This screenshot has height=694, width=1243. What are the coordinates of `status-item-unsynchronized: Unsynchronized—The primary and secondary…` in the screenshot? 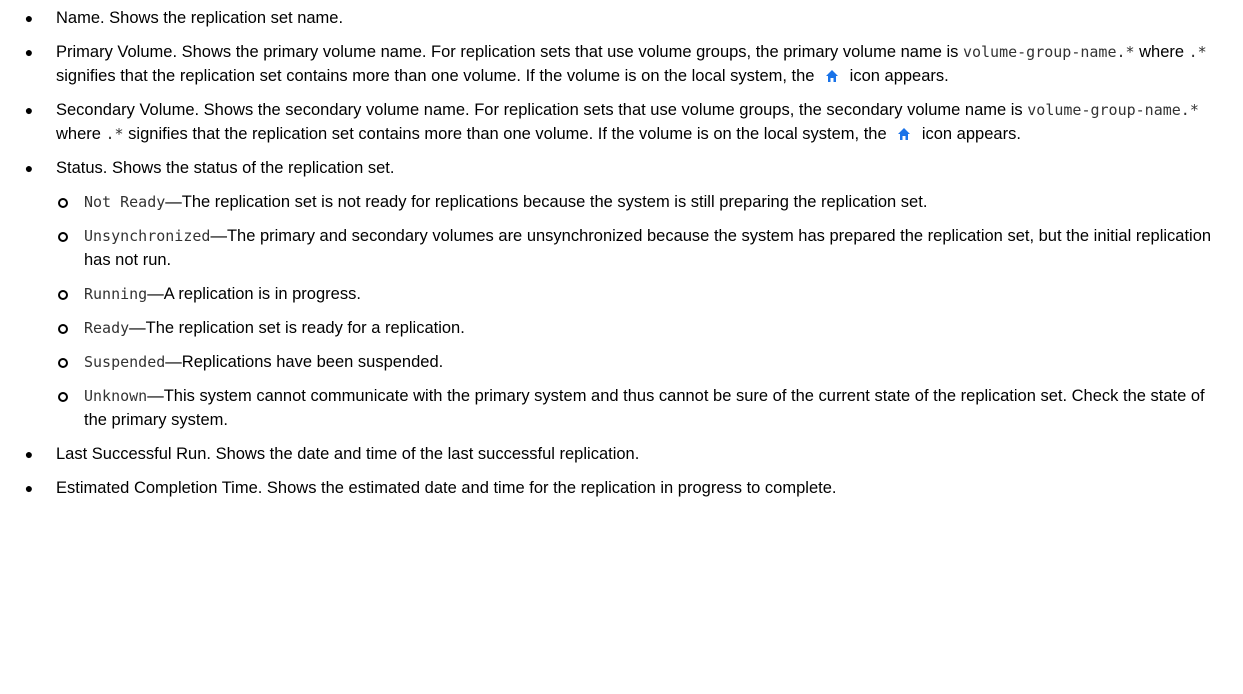 It's located at (639, 248).